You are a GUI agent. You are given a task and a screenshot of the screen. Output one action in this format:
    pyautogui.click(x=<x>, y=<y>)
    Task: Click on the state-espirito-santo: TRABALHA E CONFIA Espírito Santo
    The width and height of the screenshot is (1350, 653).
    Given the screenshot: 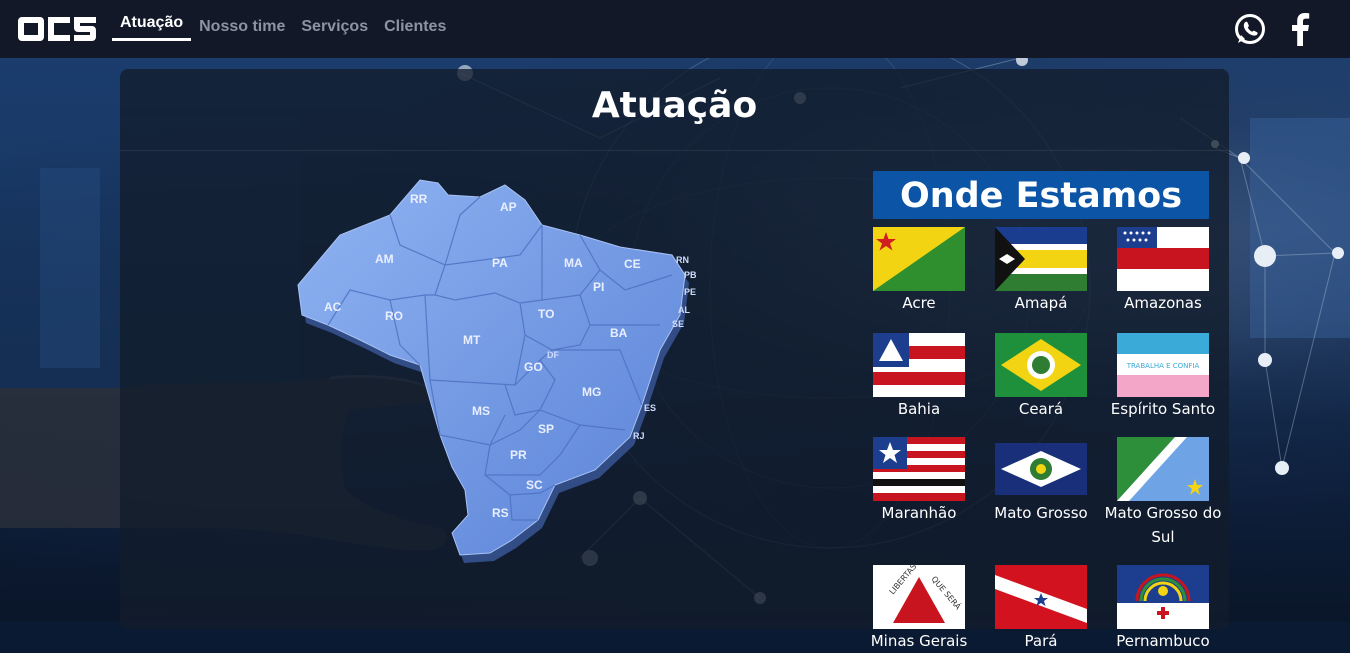 What is the action you would take?
    pyautogui.click(x=1163, y=377)
    